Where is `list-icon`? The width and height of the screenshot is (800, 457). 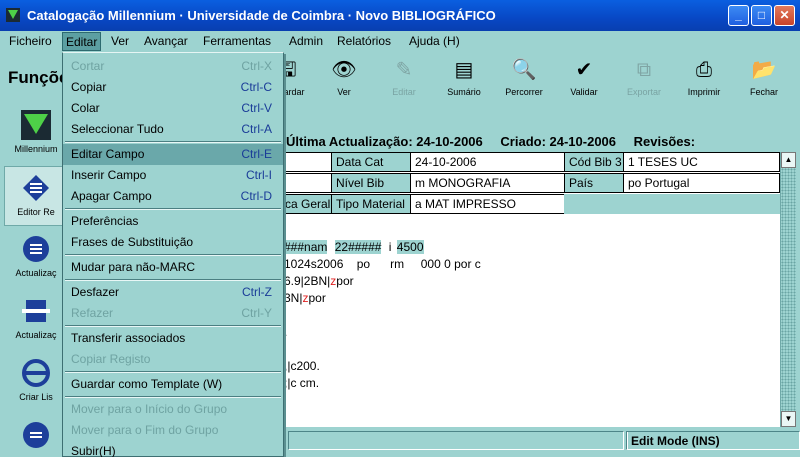 list-icon is located at coordinates (36, 435).